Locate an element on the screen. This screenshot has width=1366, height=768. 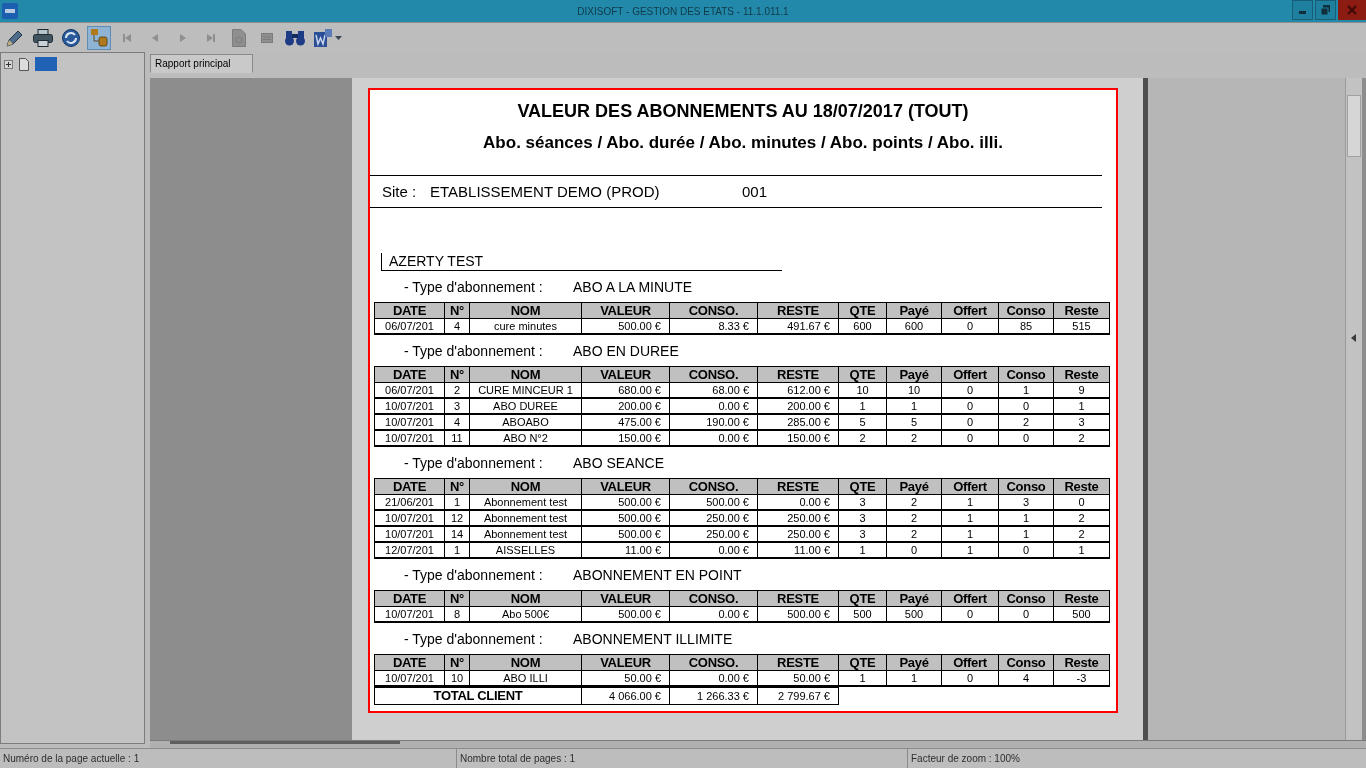
close-icon is located at coordinates (1352, 10).